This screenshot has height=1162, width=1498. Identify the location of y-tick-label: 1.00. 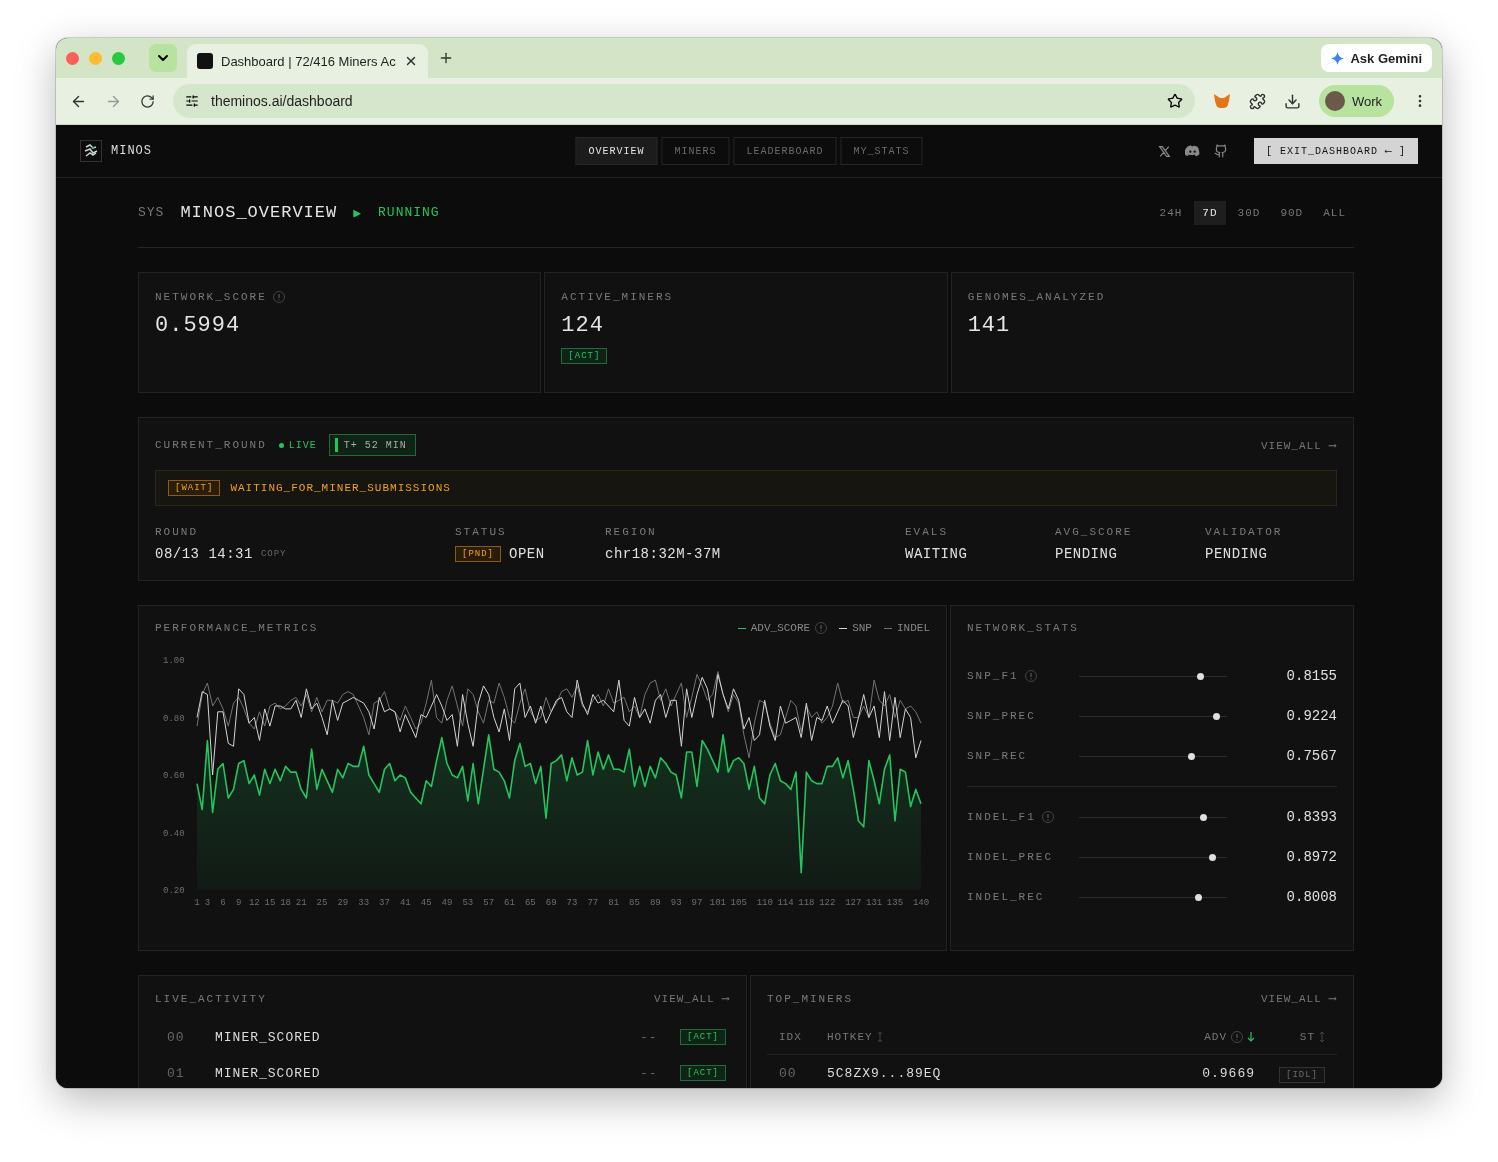
(174, 661).